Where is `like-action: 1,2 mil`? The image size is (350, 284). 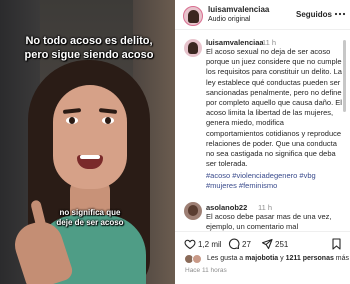 like-action: 1,2 mil is located at coordinates (203, 244).